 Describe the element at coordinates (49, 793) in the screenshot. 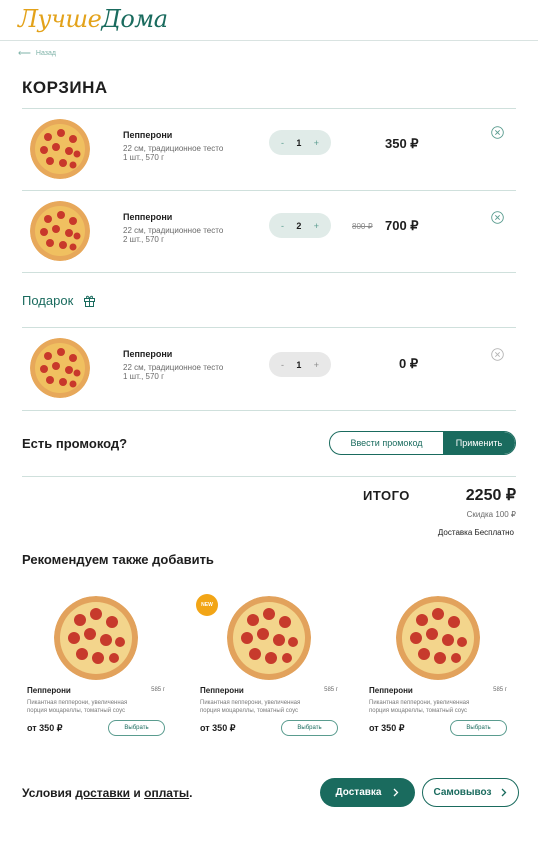

I see `terms-prefix: Условия` at that location.